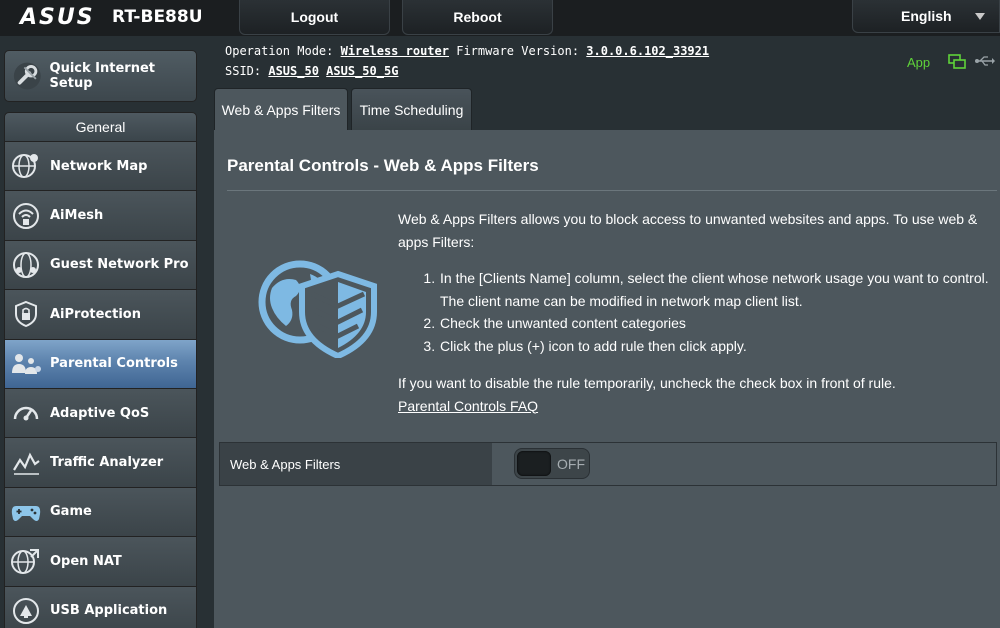  I want to click on parental-controls-icon, so click(26, 364).